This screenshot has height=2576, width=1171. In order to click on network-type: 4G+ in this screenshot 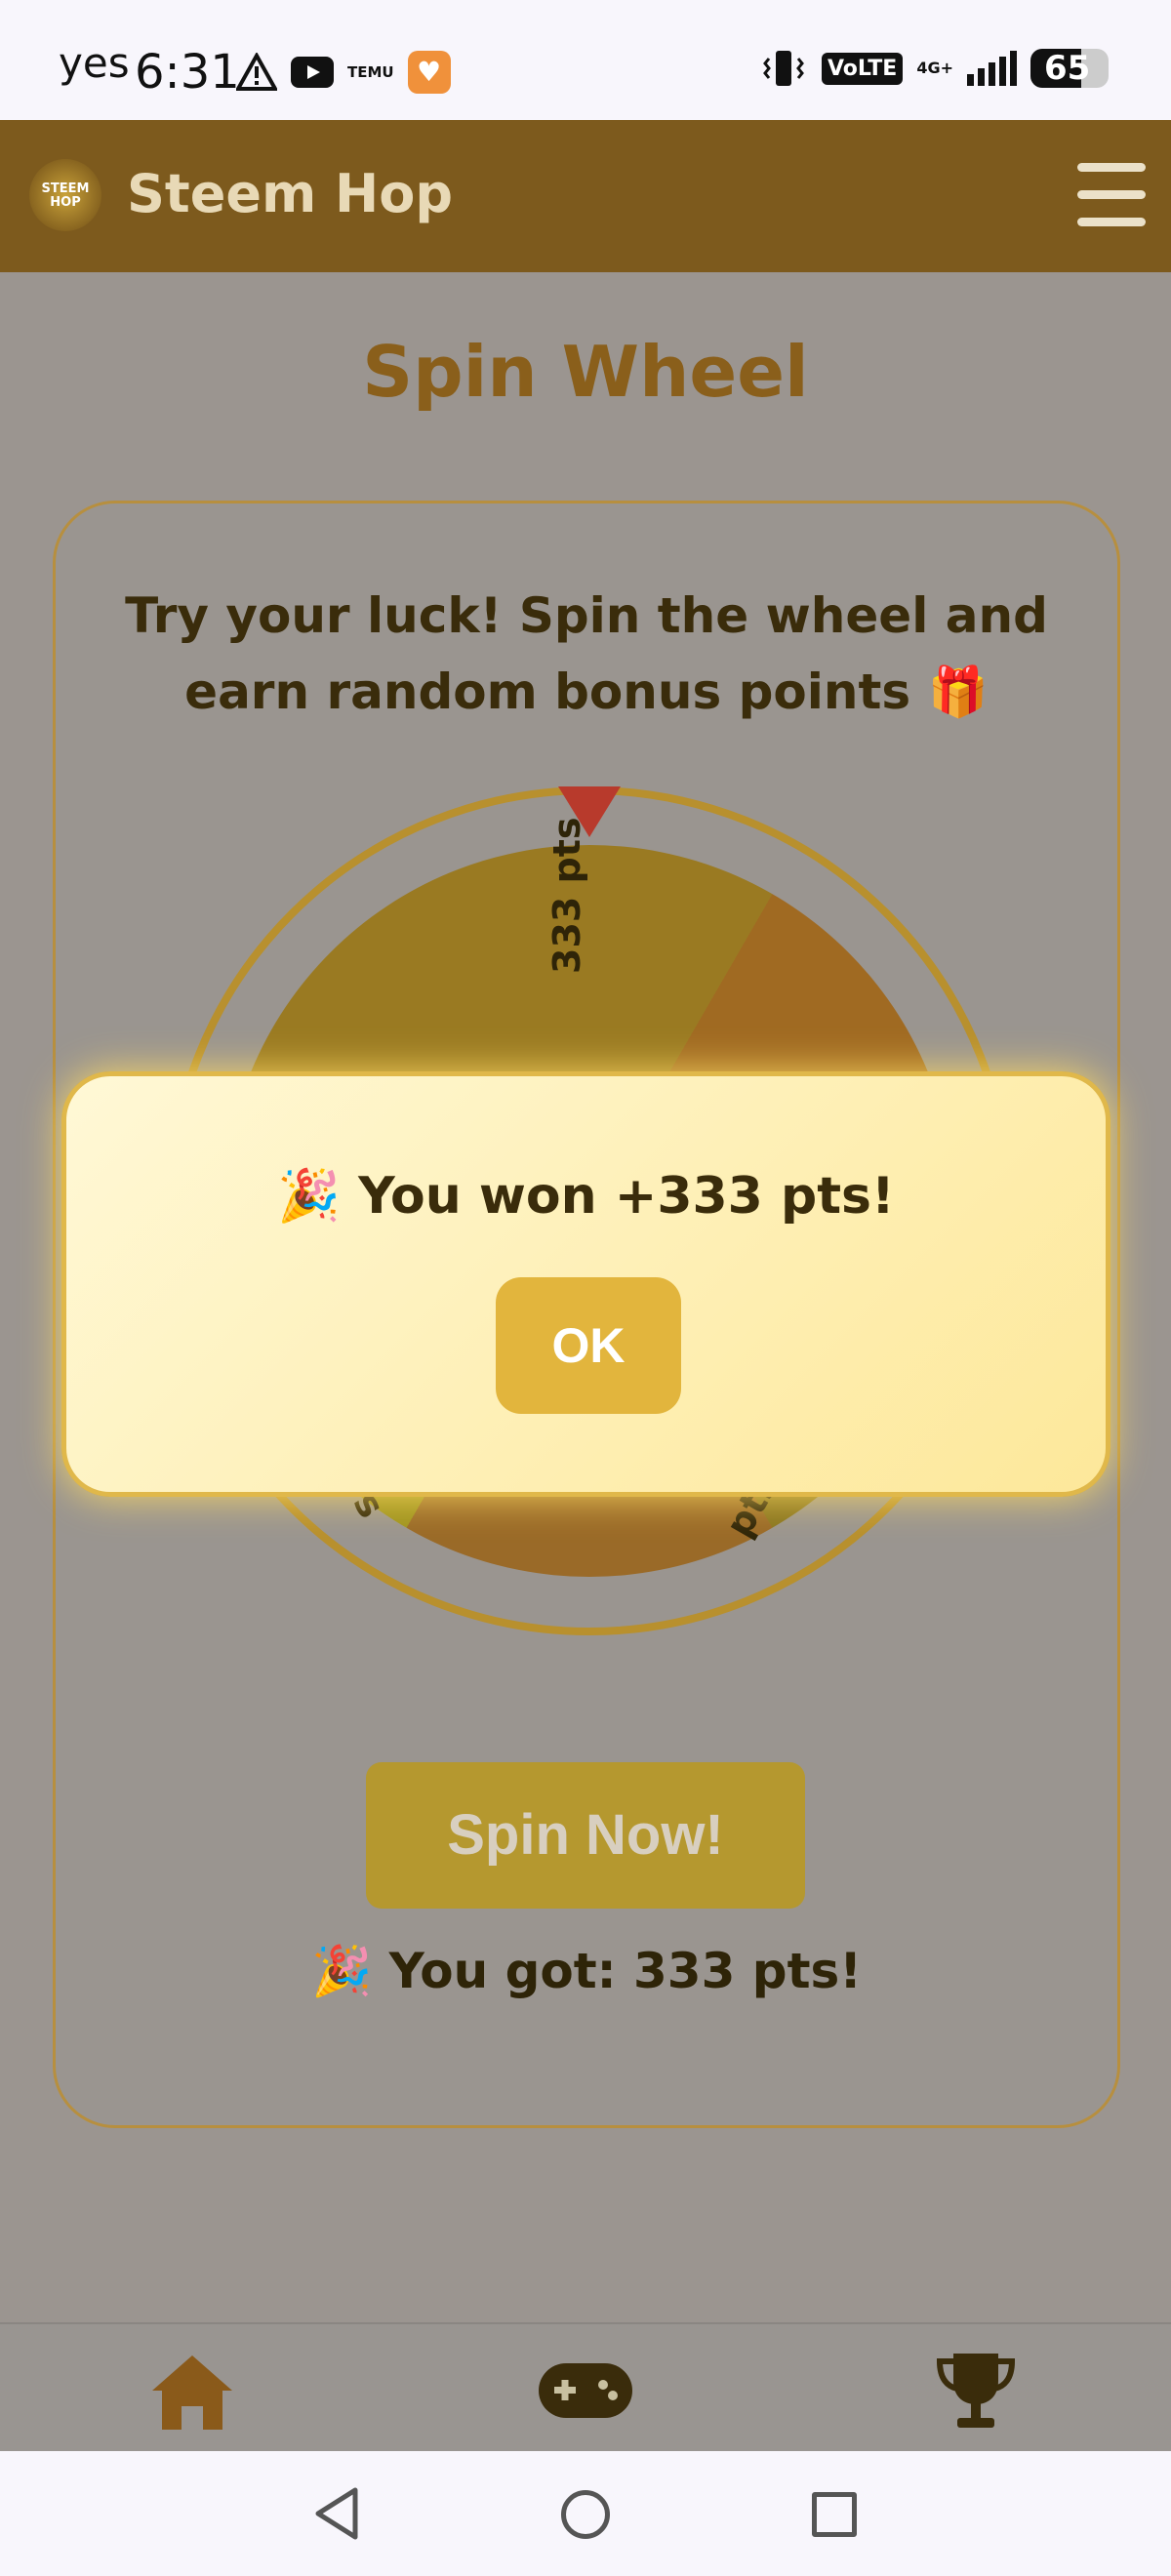, I will do `click(934, 68)`.